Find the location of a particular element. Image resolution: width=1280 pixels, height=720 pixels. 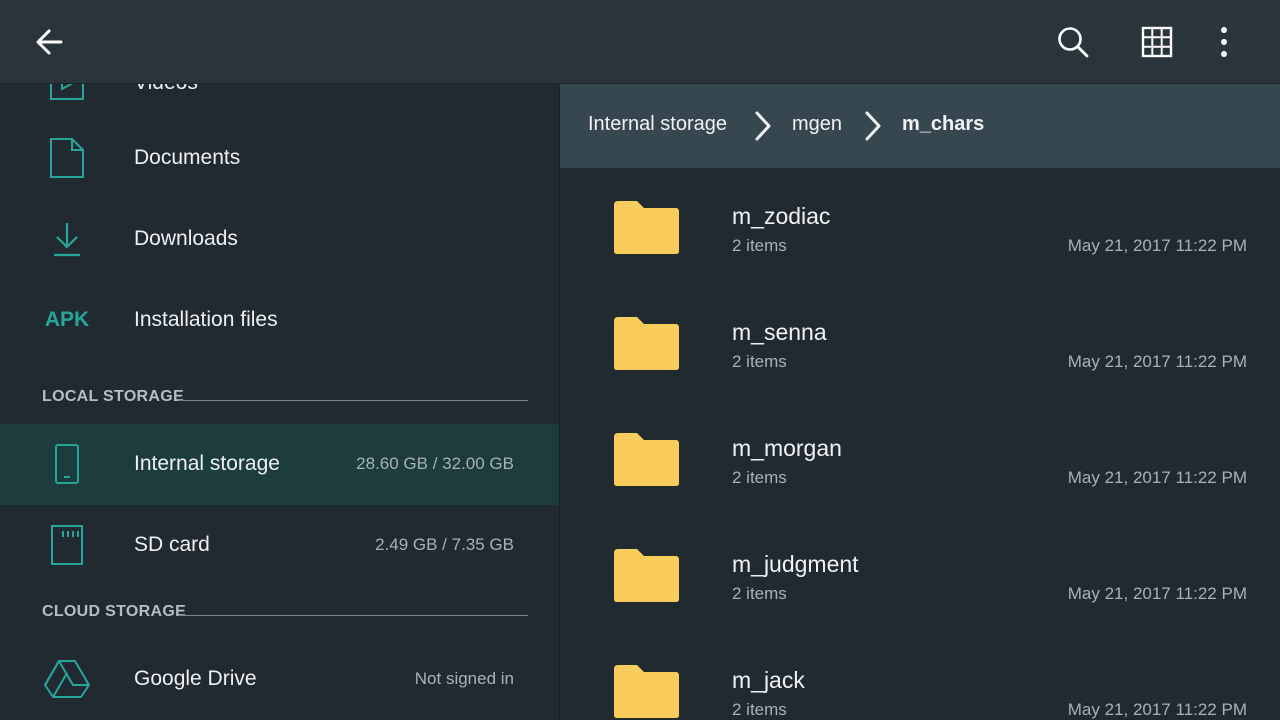

folder-name: m_judgment is located at coordinates (795, 564).